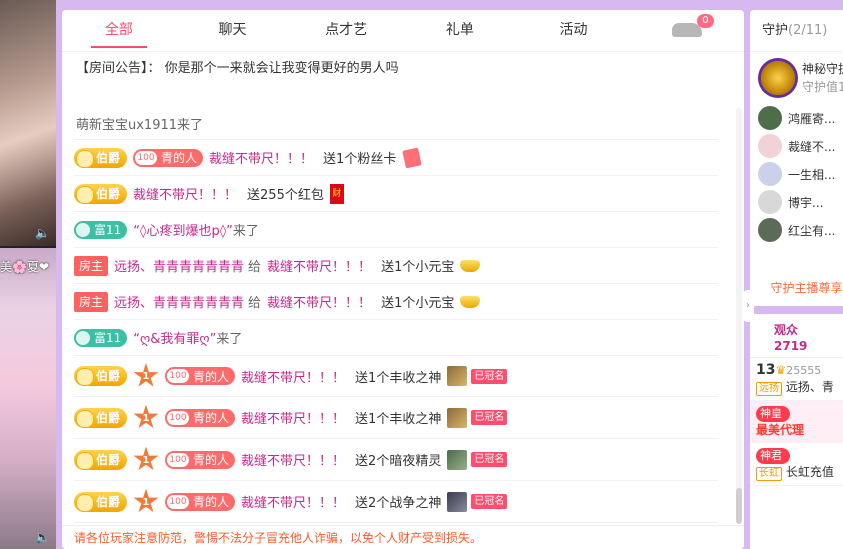 This screenshot has height=549, width=843. What do you see at coordinates (796, 287) in the screenshot?
I see `guard-benefits-link: 守护主播尊享` at bounding box center [796, 287].